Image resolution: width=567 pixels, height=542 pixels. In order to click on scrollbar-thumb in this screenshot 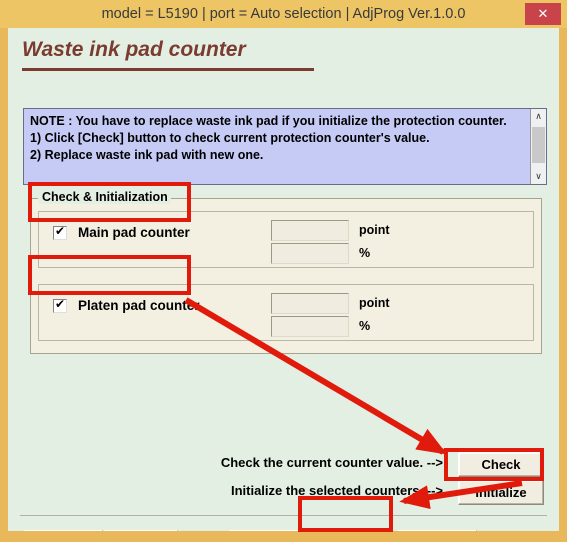, I will do `click(538, 145)`.